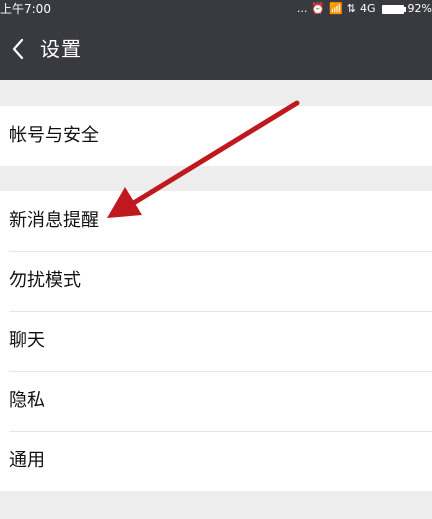 The image size is (432, 519). Describe the element at coordinates (393, 9) in the screenshot. I see `battery-icon` at that location.